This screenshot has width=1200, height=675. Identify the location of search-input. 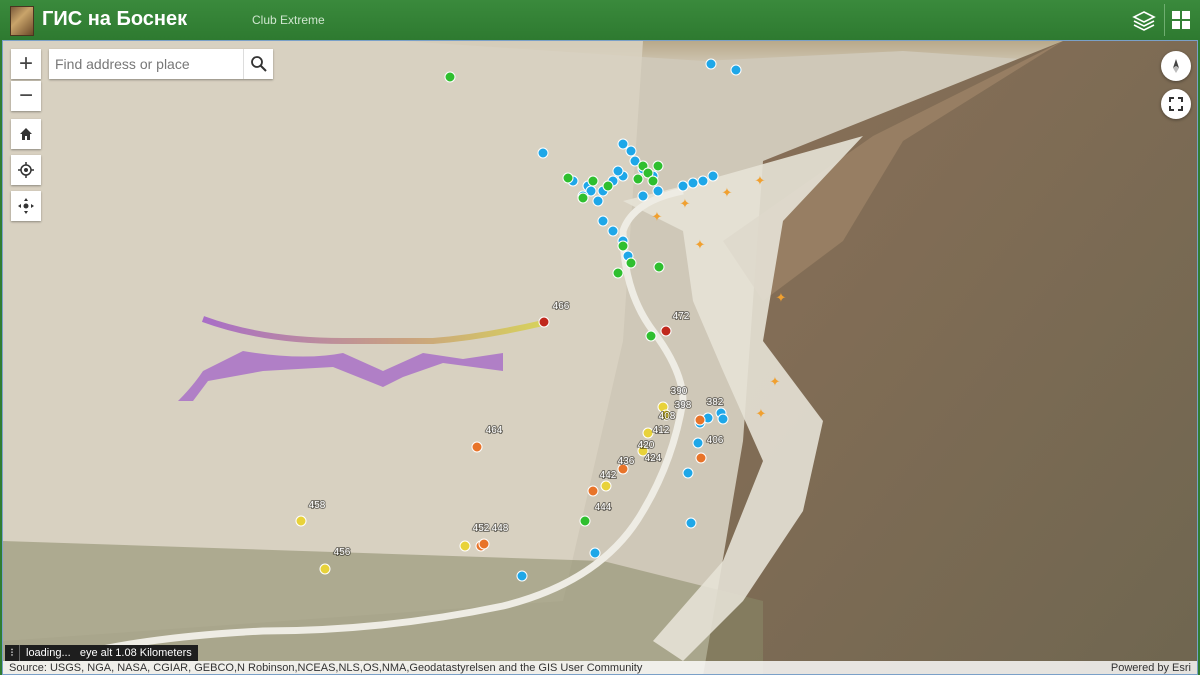
(142, 64).